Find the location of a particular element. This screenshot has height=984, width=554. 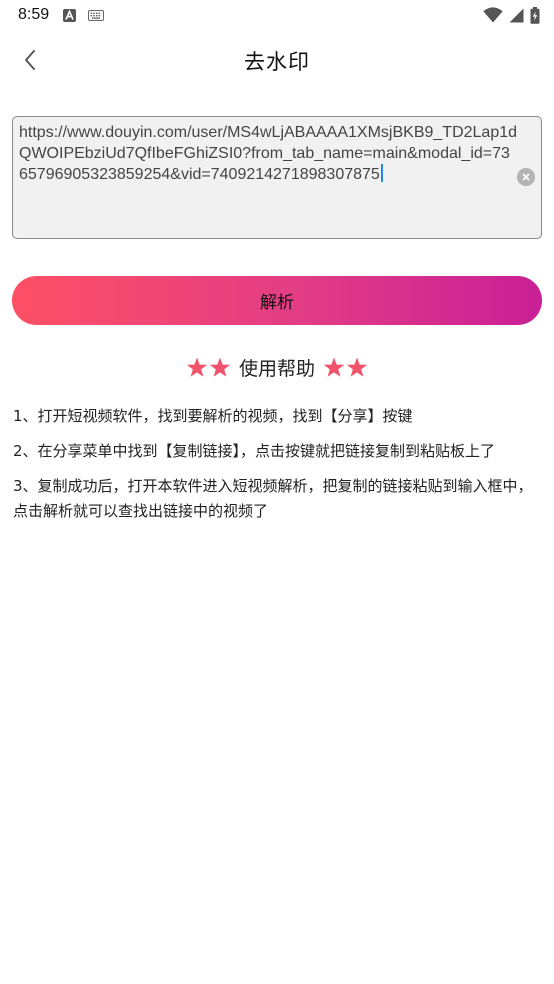

help-step-2: 2、在分享菜单中找到【复制链接】，点击按键就把链接复制到粘贴板上了 is located at coordinates (254, 451).